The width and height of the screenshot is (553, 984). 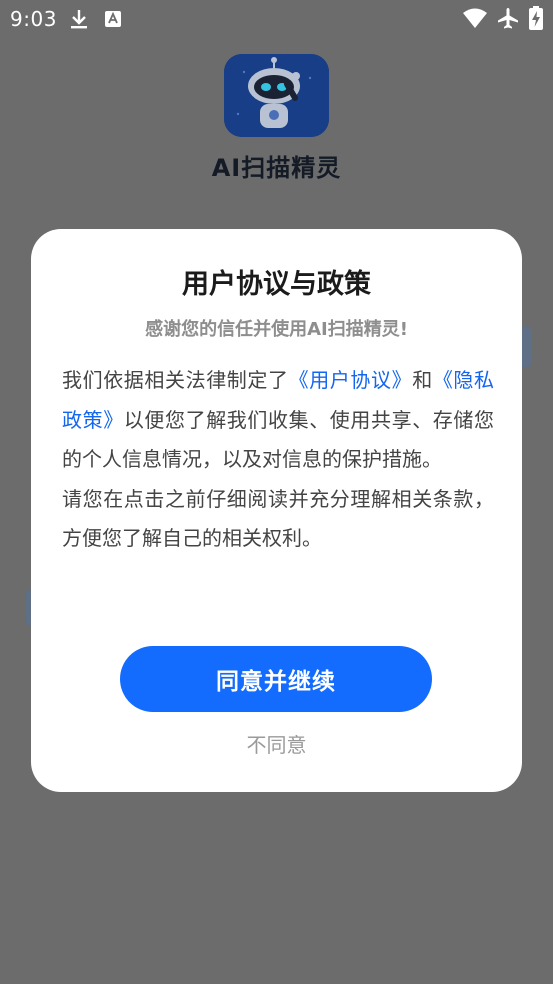 I want to click on robot-logo-icon, so click(x=276, y=95).